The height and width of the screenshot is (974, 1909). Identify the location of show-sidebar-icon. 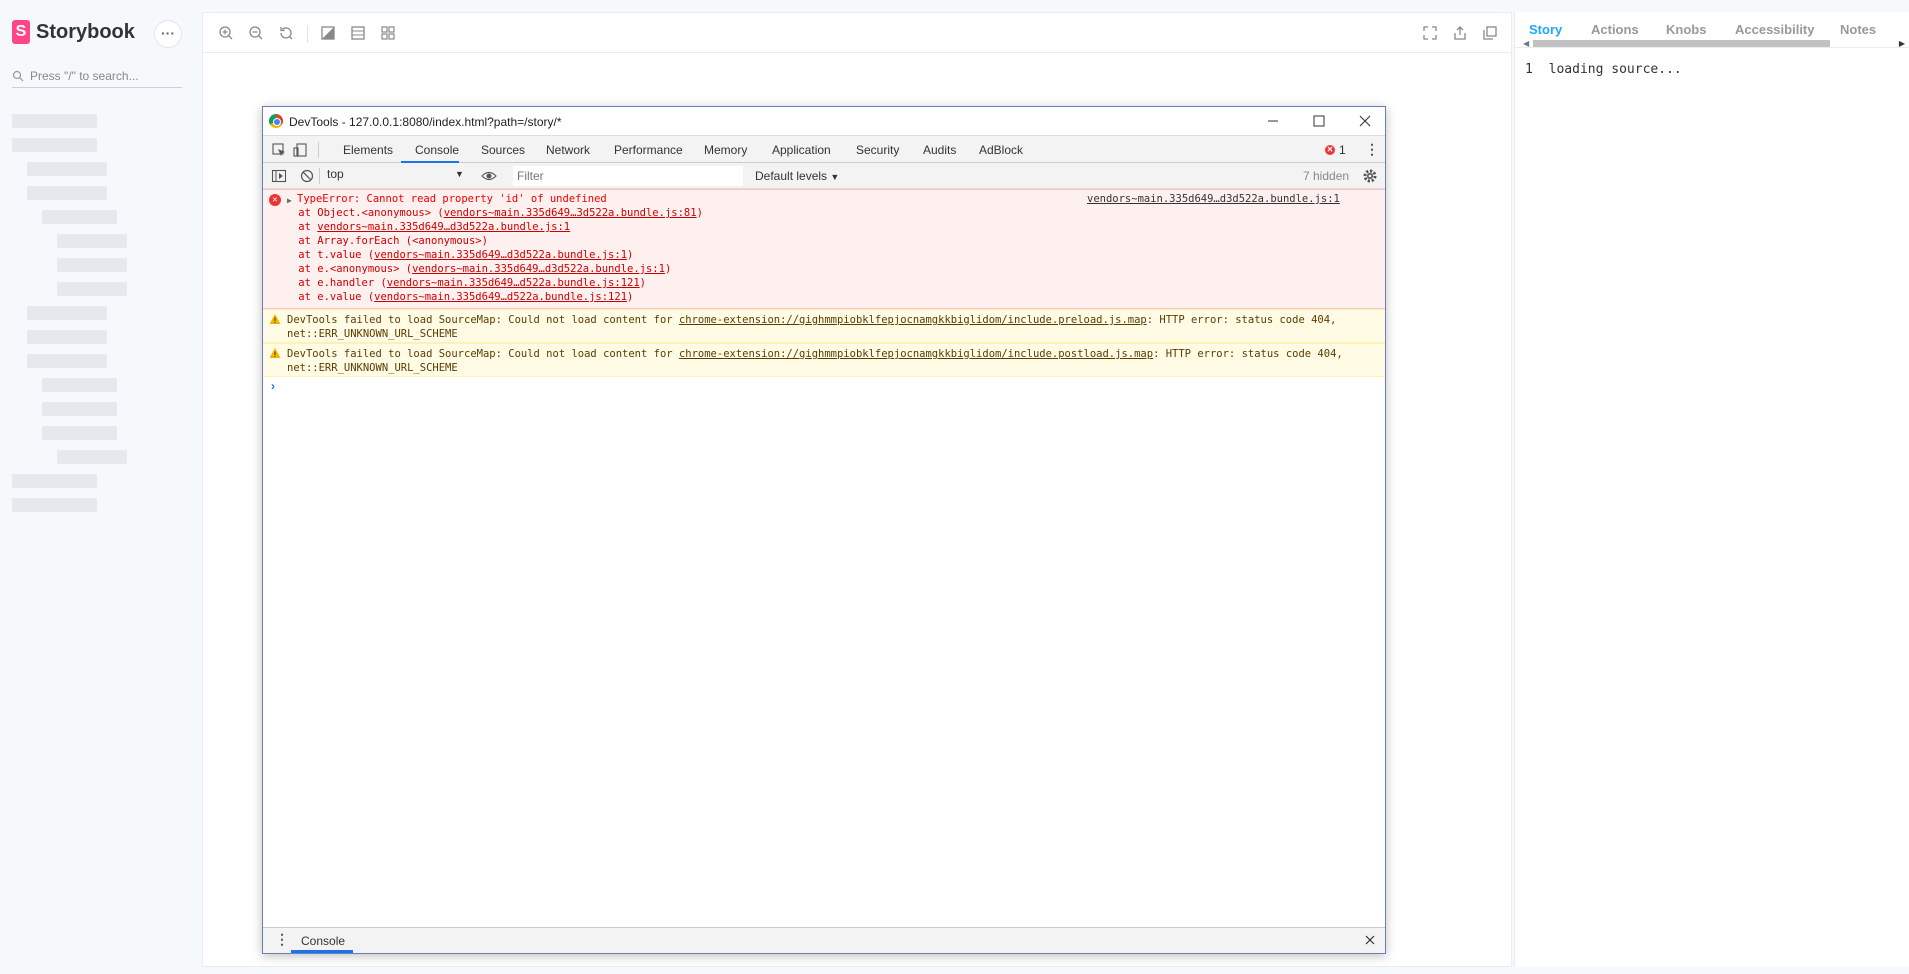
(279, 176).